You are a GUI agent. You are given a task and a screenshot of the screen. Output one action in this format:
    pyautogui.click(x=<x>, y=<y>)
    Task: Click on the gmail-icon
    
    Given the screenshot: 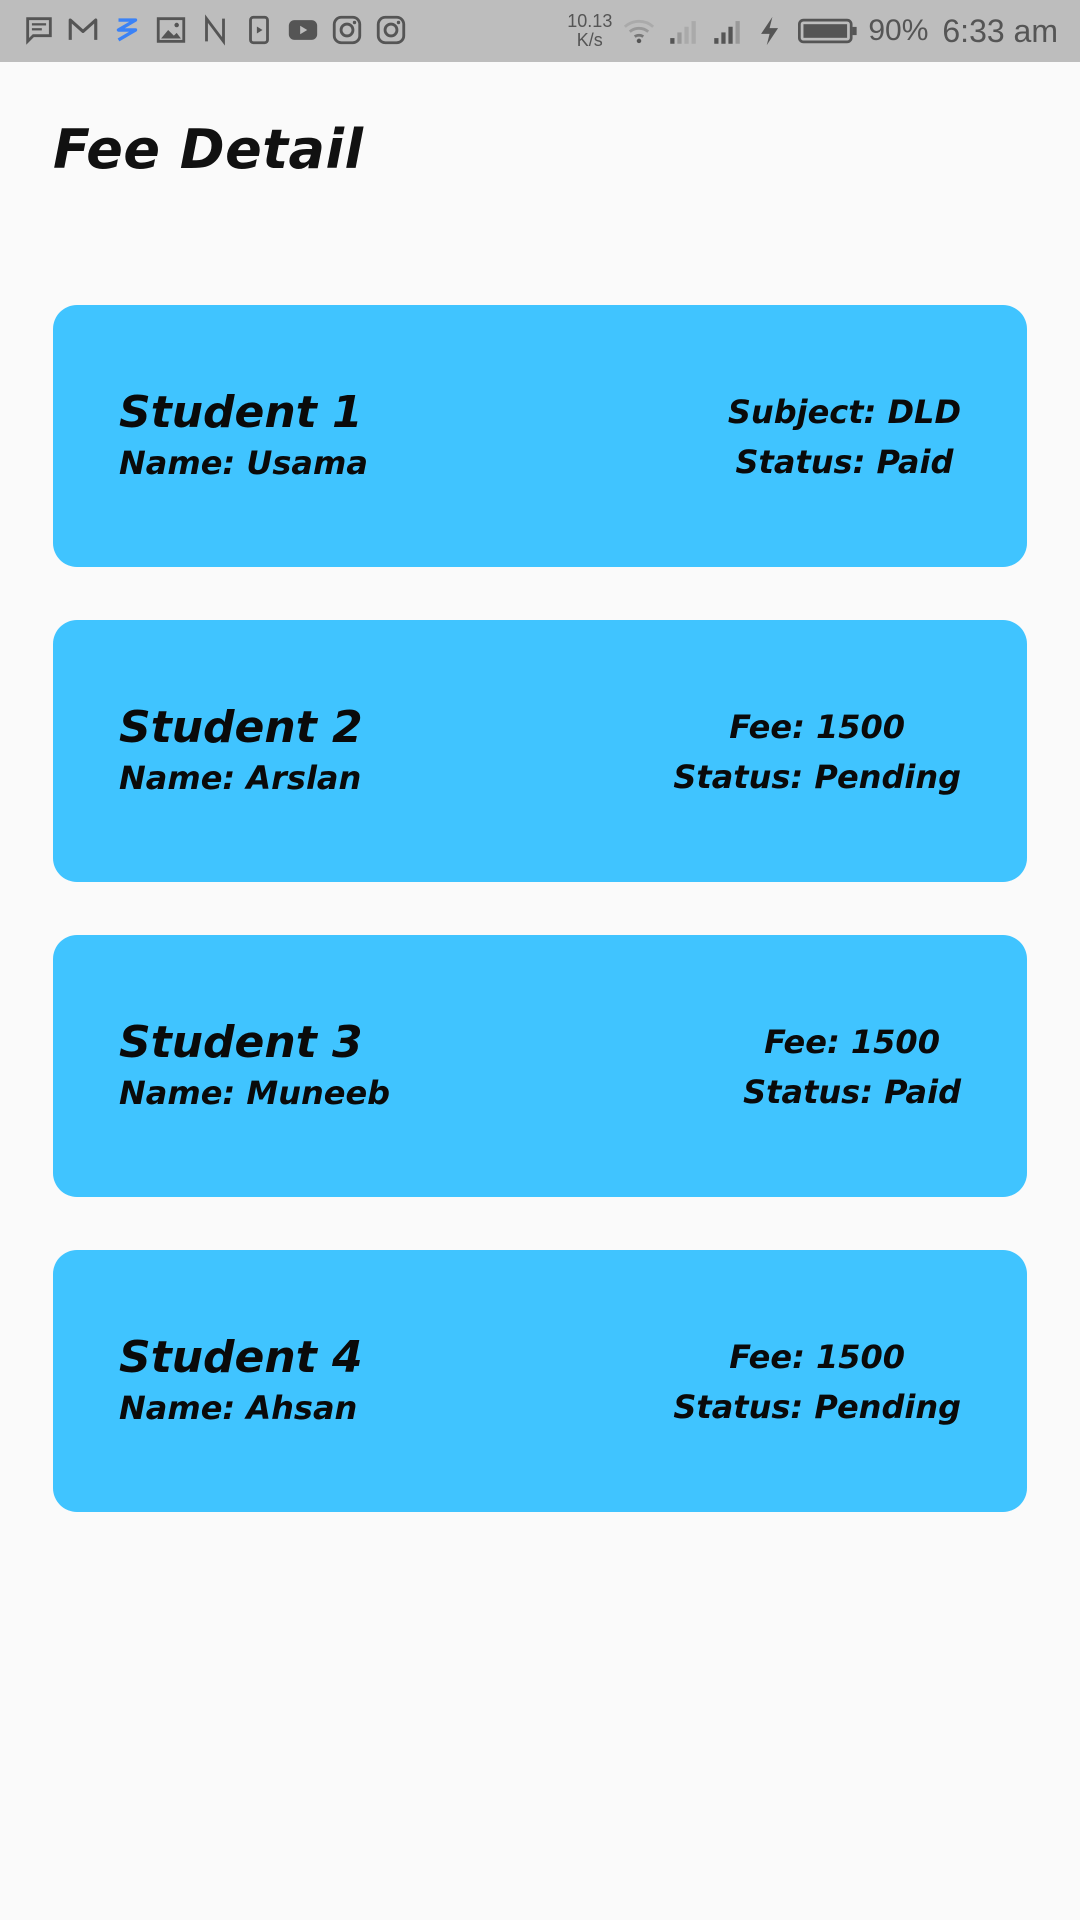 What is the action you would take?
    pyautogui.click(x=83, y=30)
    